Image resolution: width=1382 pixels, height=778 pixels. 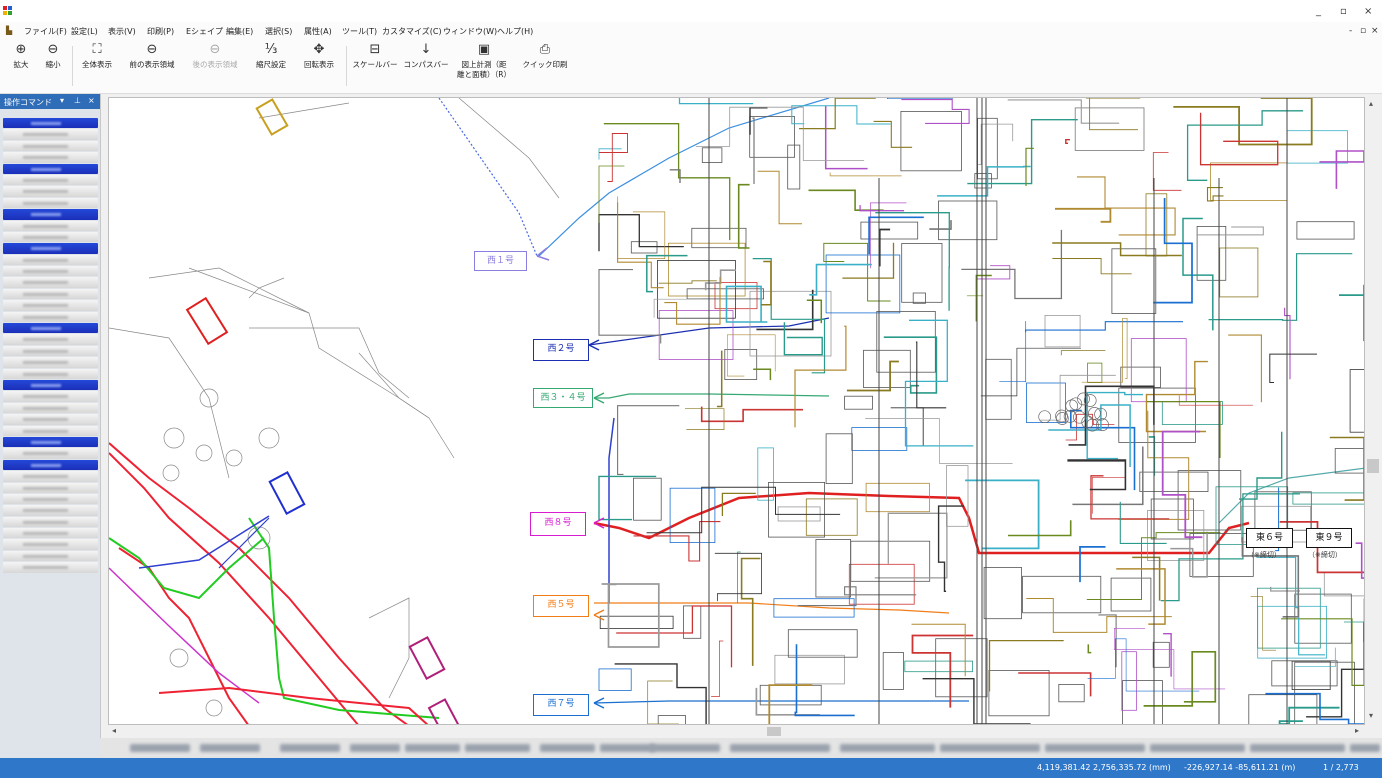 What do you see at coordinates (53, 66) in the screenshot?
I see `zoom-out-button: ⊖ 縮小` at bounding box center [53, 66].